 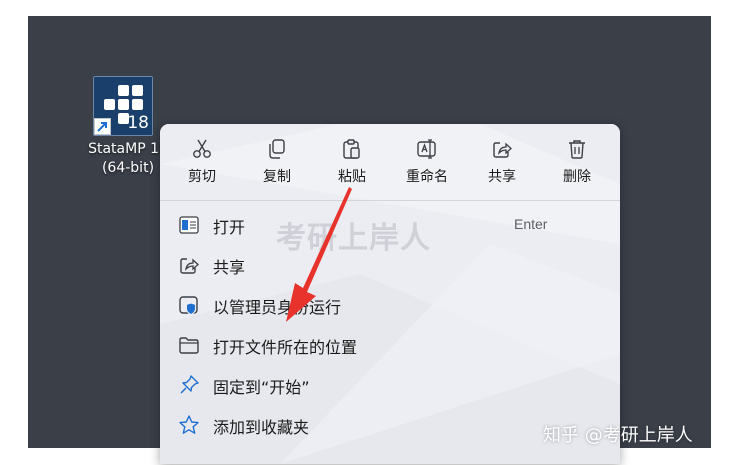 I want to click on red-annotation-arrow, so click(x=319, y=254).